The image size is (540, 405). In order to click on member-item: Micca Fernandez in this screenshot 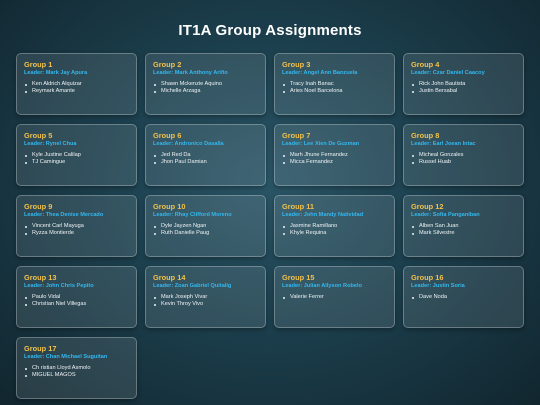, I will do `click(334, 162)`.